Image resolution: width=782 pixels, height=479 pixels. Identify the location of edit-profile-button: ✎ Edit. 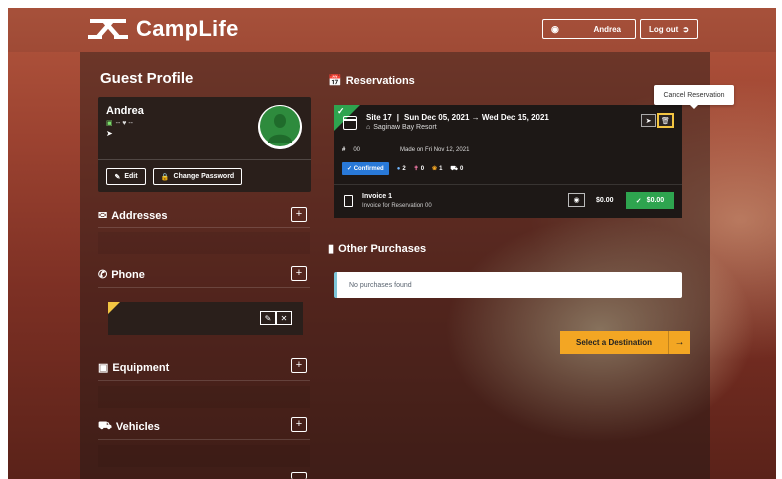
(126, 176).